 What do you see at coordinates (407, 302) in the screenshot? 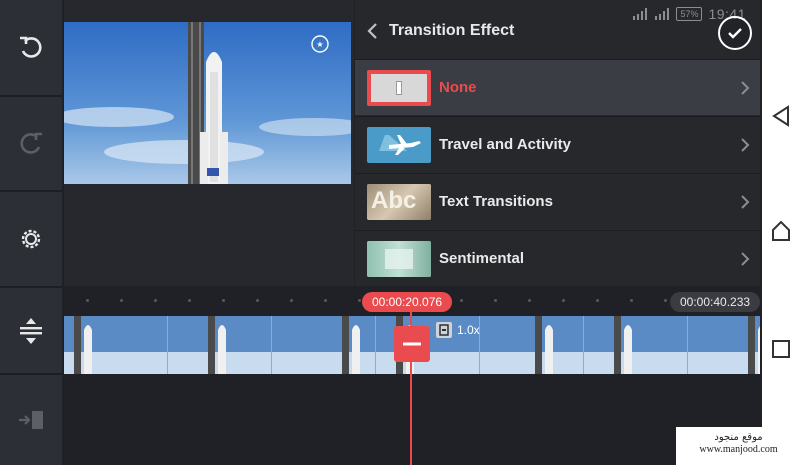
I see `current-time: 00:00:20.076` at bounding box center [407, 302].